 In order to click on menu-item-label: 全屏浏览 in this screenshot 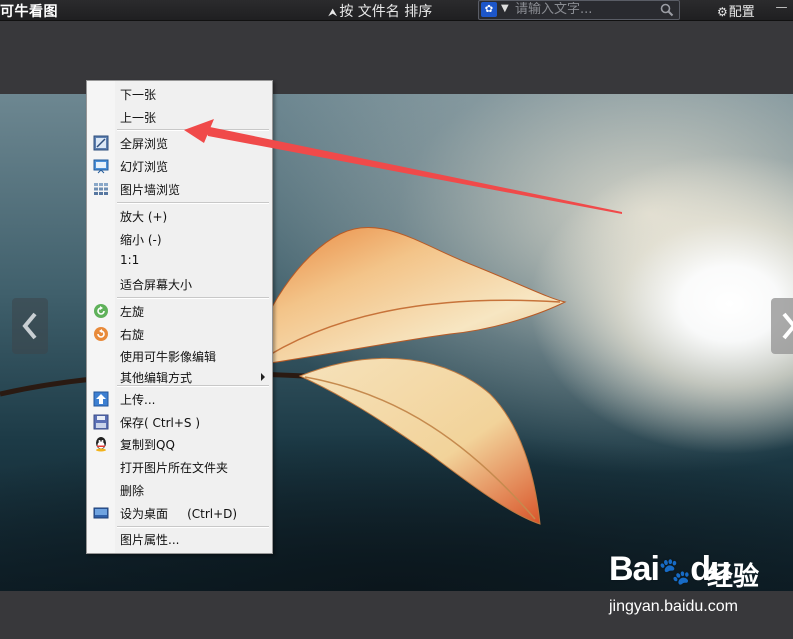, I will do `click(144, 144)`.